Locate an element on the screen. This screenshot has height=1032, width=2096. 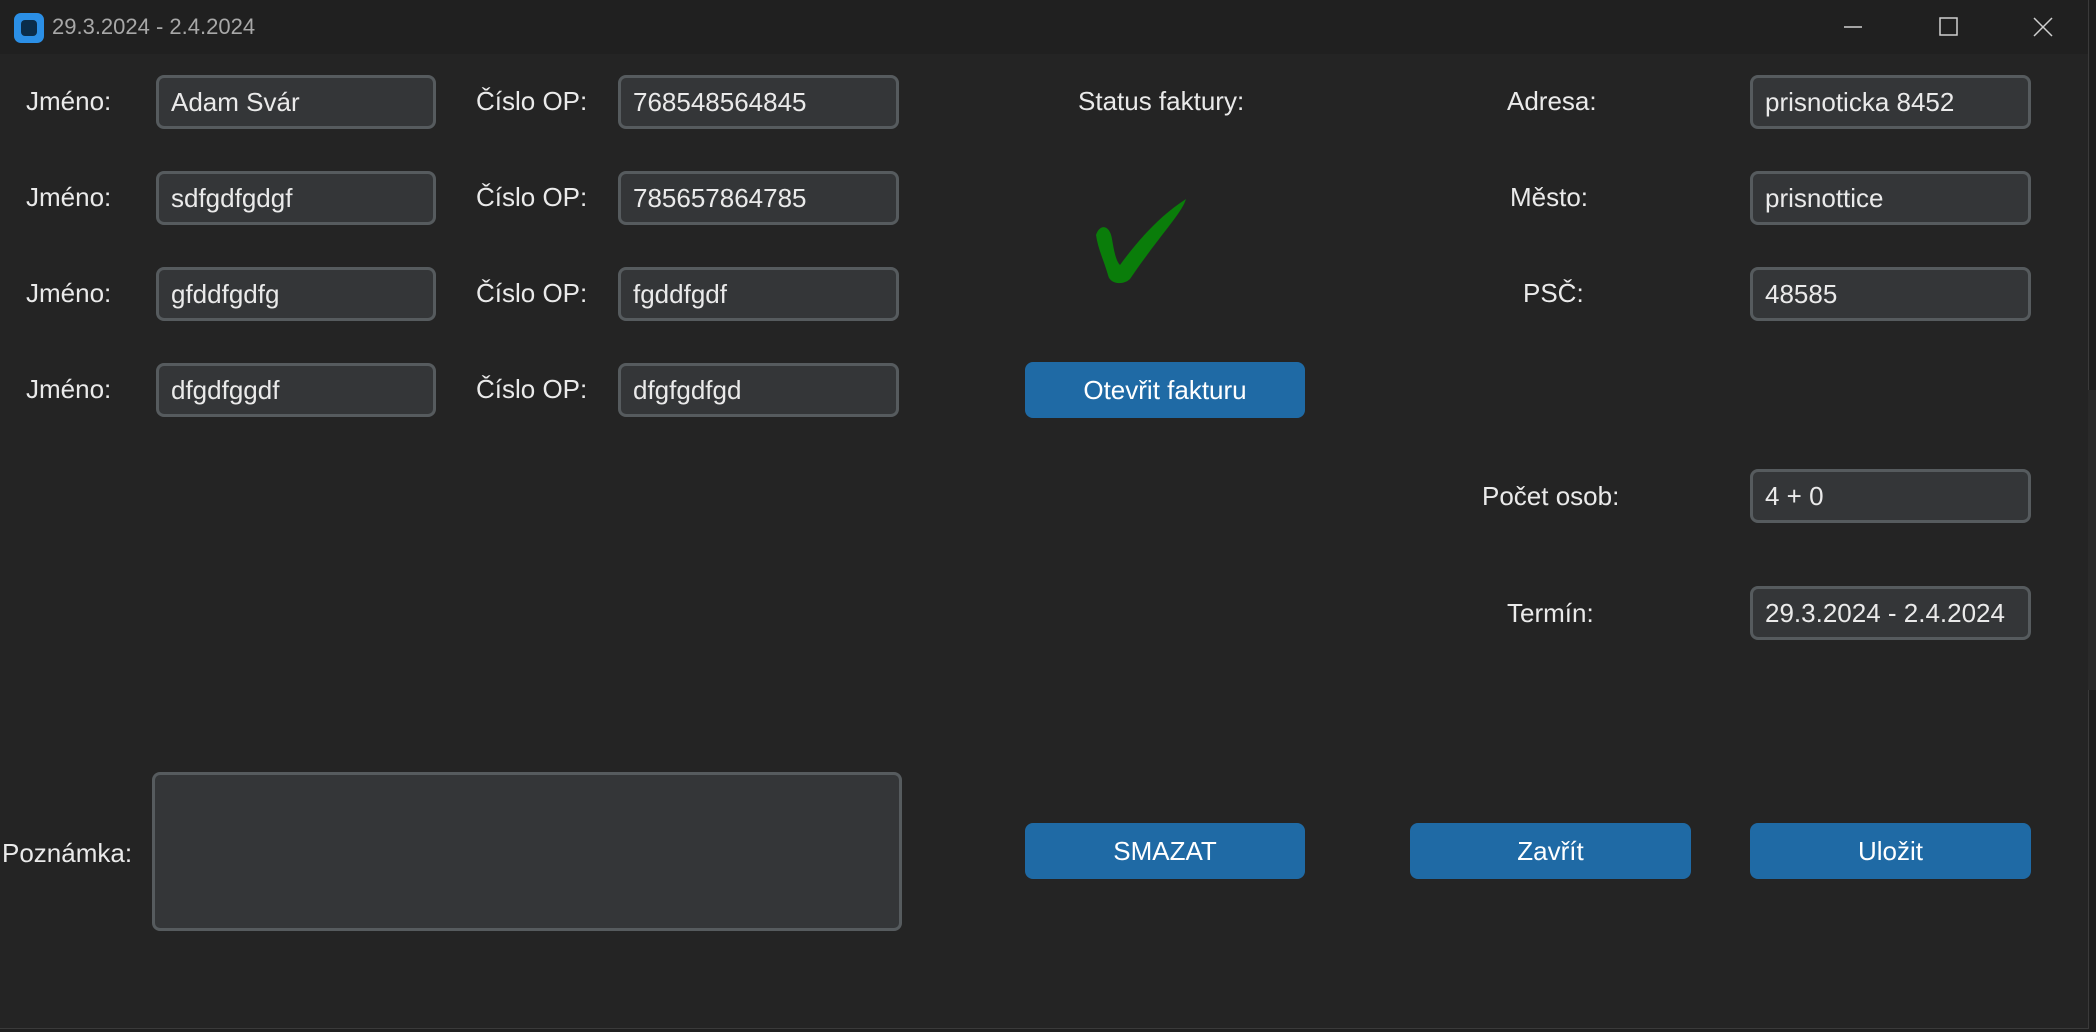
save-button: Uložit is located at coordinates (1890, 851).